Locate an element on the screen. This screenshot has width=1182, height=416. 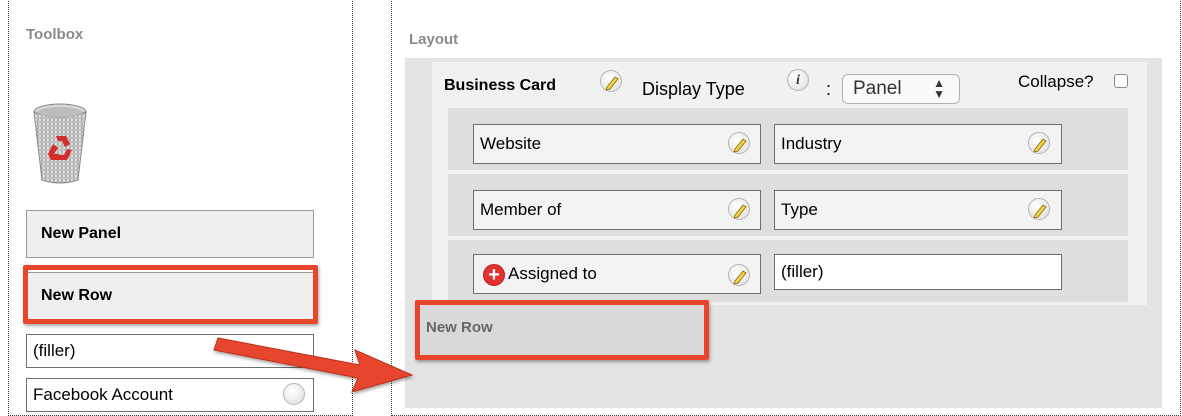
collapse-checkbox is located at coordinates (1121, 81).